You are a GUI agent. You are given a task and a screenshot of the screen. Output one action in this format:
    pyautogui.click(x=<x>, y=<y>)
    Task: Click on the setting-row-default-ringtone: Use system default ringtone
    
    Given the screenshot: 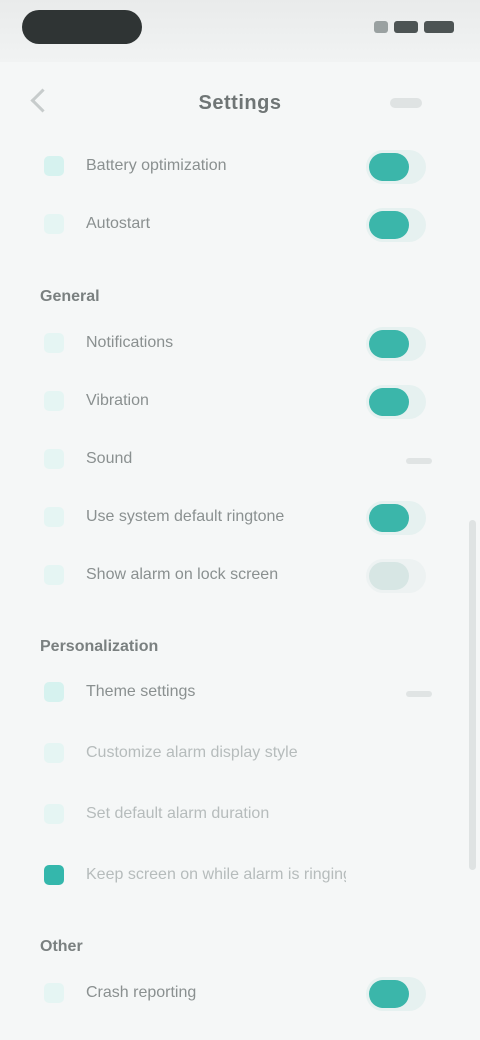 What is the action you would take?
    pyautogui.click(x=240, y=519)
    